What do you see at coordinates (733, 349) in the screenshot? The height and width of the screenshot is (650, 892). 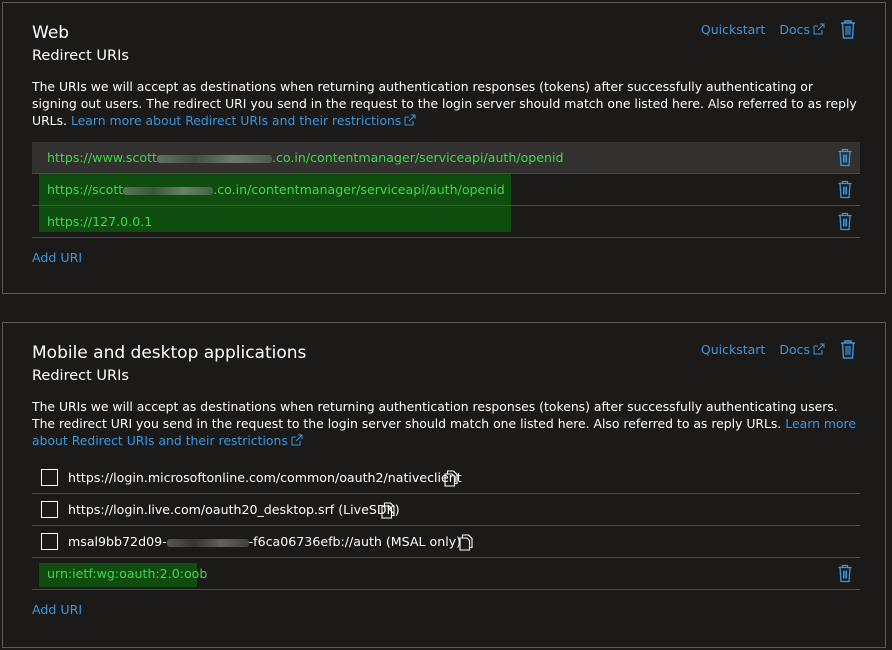 I see `mobile-quickstart-link: Quickstart` at bounding box center [733, 349].